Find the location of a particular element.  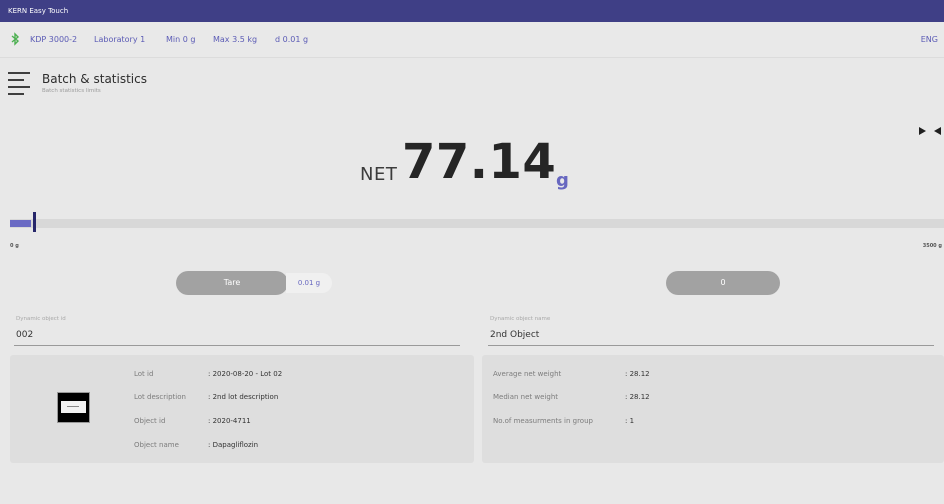

object-name-key: Object name is located at coordinates (156, 445).